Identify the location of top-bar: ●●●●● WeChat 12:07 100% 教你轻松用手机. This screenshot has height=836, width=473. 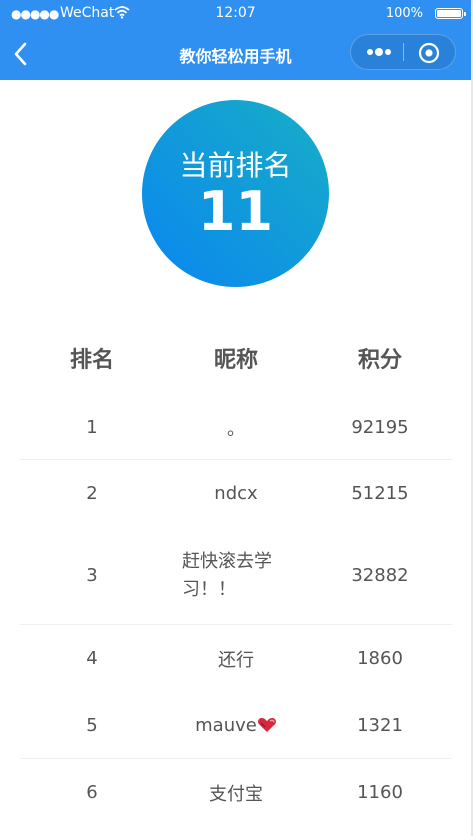
(235, 40).